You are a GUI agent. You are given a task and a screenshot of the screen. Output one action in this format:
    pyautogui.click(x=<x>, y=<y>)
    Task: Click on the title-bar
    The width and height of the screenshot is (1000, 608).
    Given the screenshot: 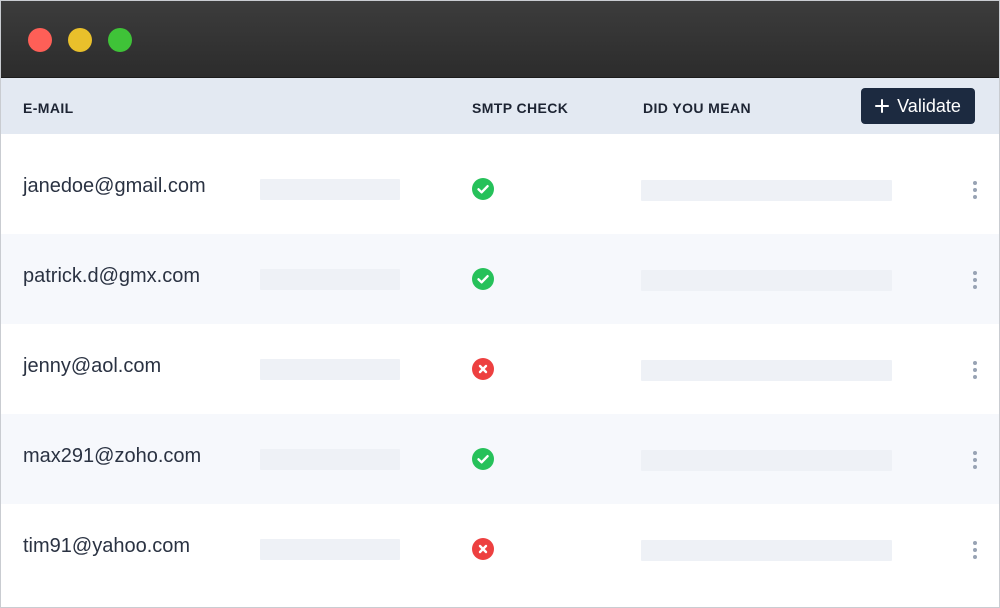 What is the action you would take?
    pyautogui.click(x=500, y=39)
    